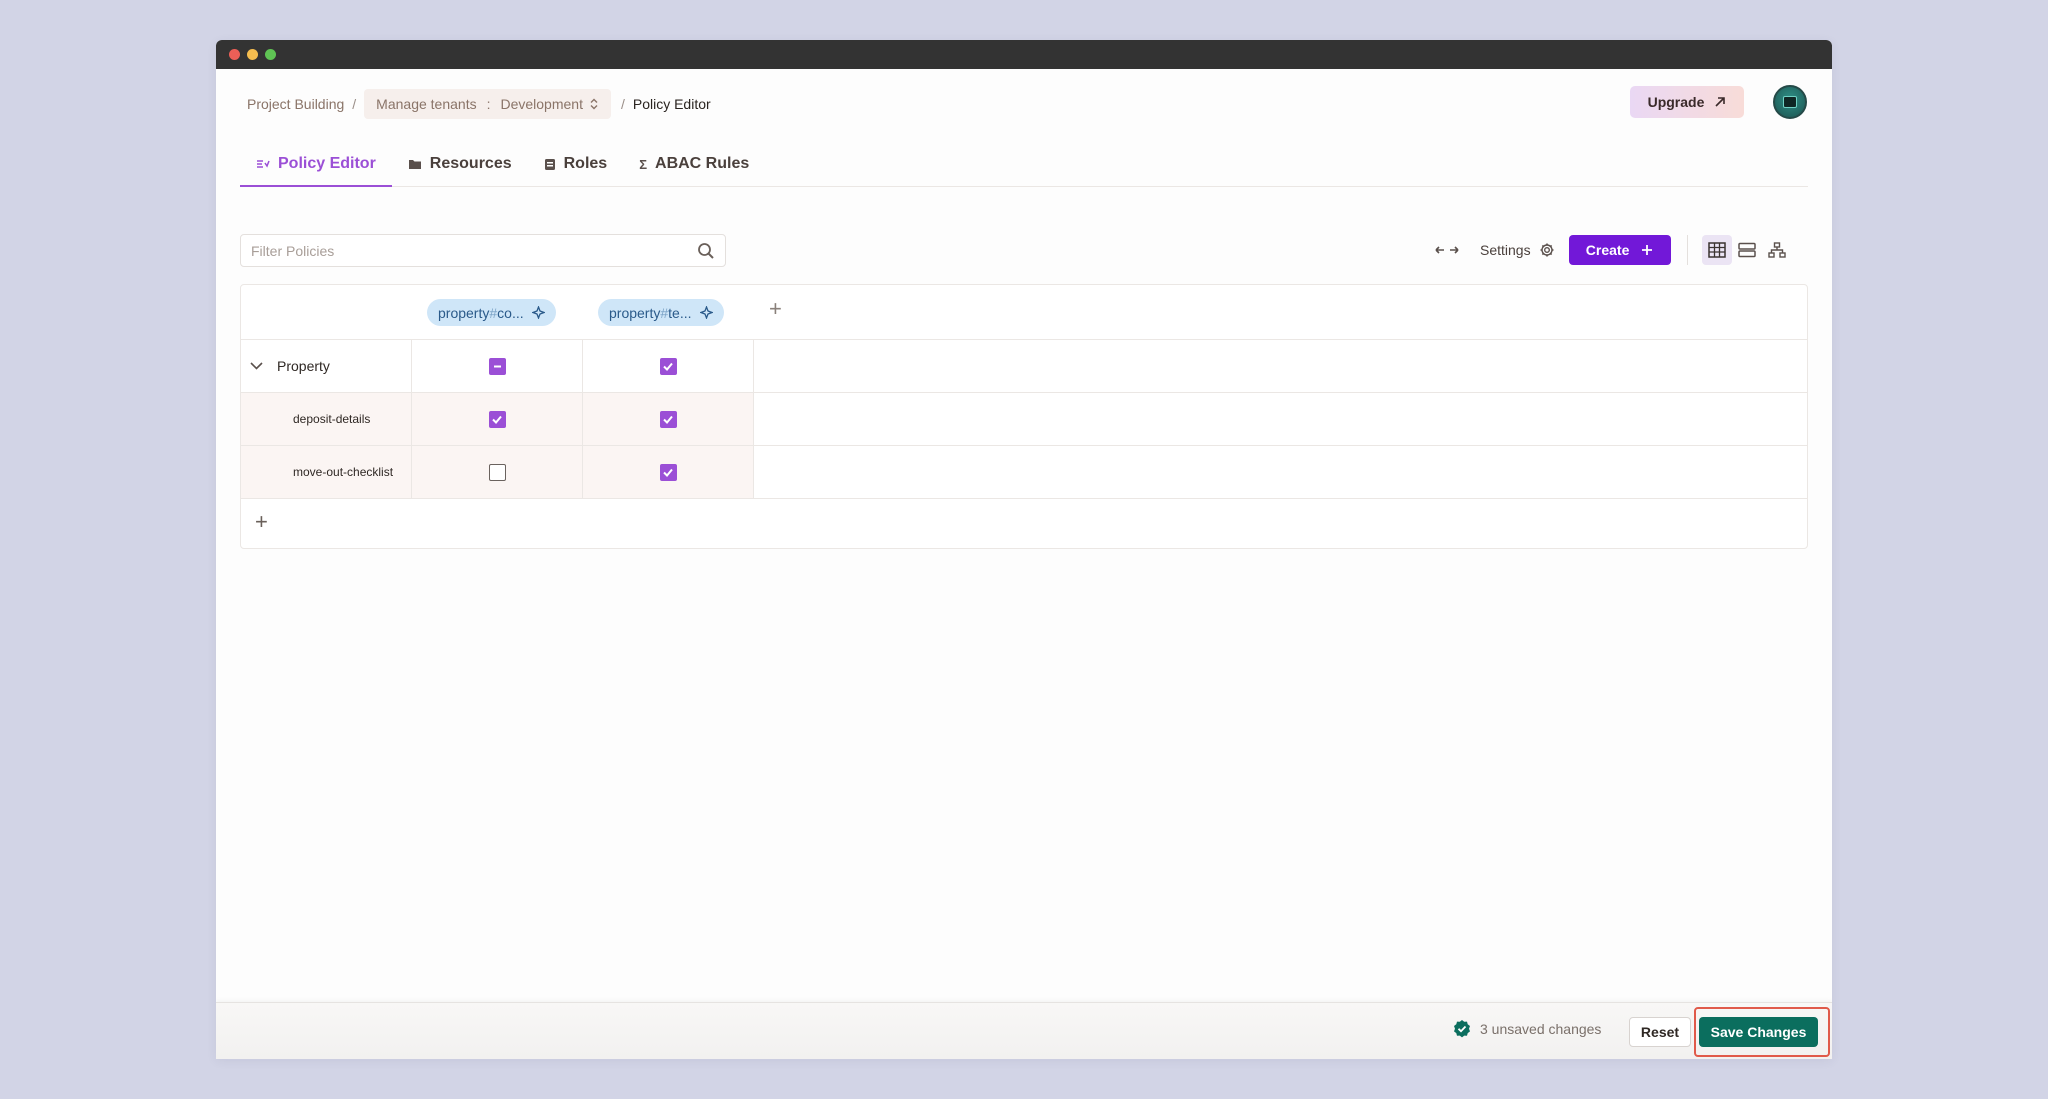 This screenshot has width=2048, height=1099. What do you see at coordinates (414, 164) in the screenshot?
I see `folder-icon` at bounding box center [414, 164].